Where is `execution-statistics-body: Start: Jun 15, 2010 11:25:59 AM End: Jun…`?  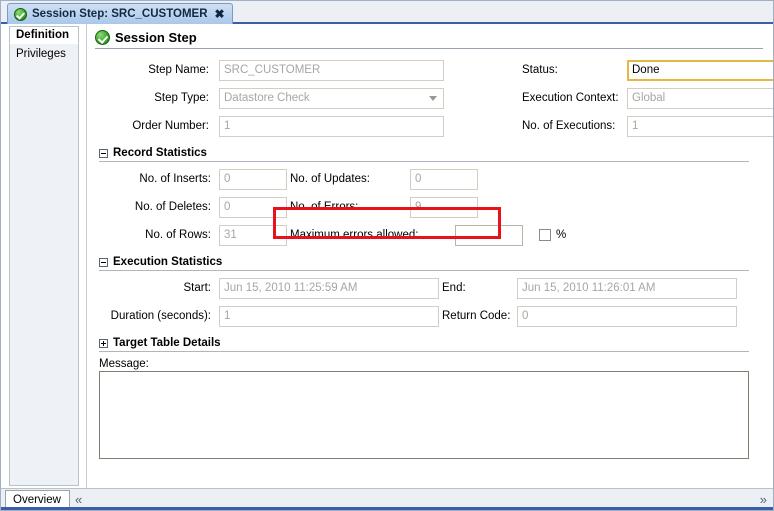 execution-statistics-body: Start: Jun 15, 2010 11:25:59 AM End: Jun… is located at coordinates (429, 302).